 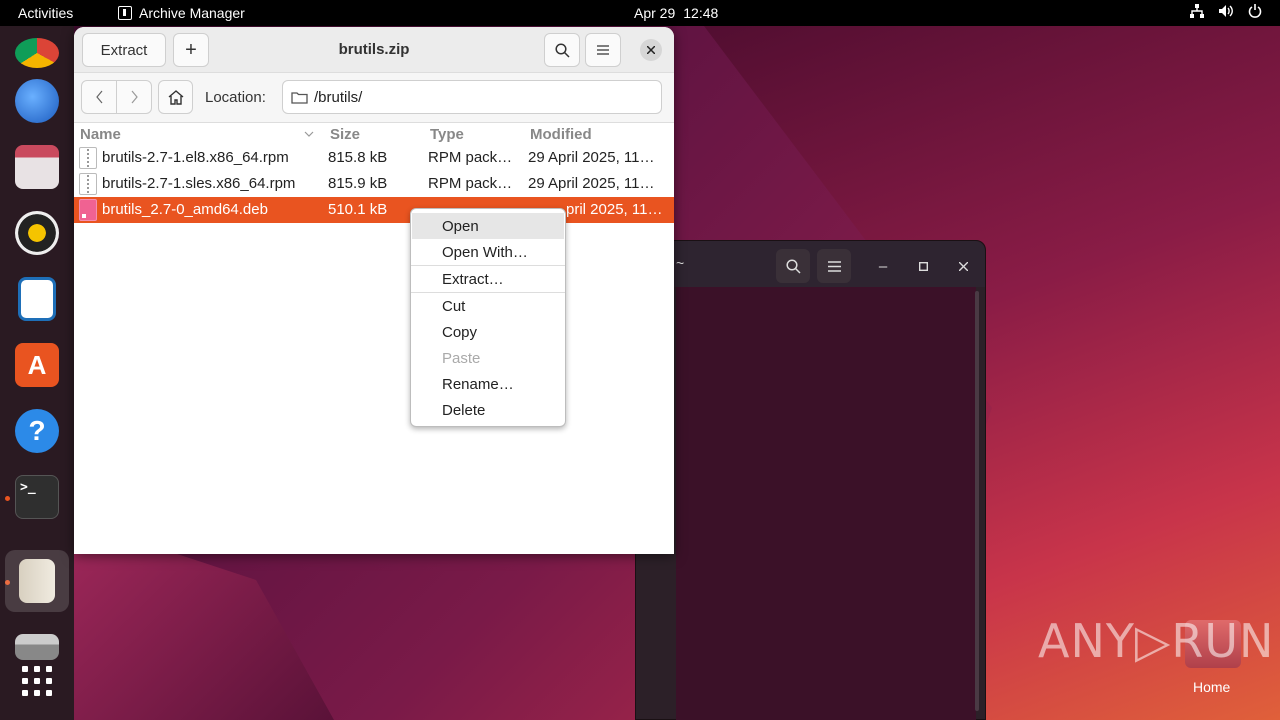 I want to click on chevron-left-icon, so click(x=98, y=97).